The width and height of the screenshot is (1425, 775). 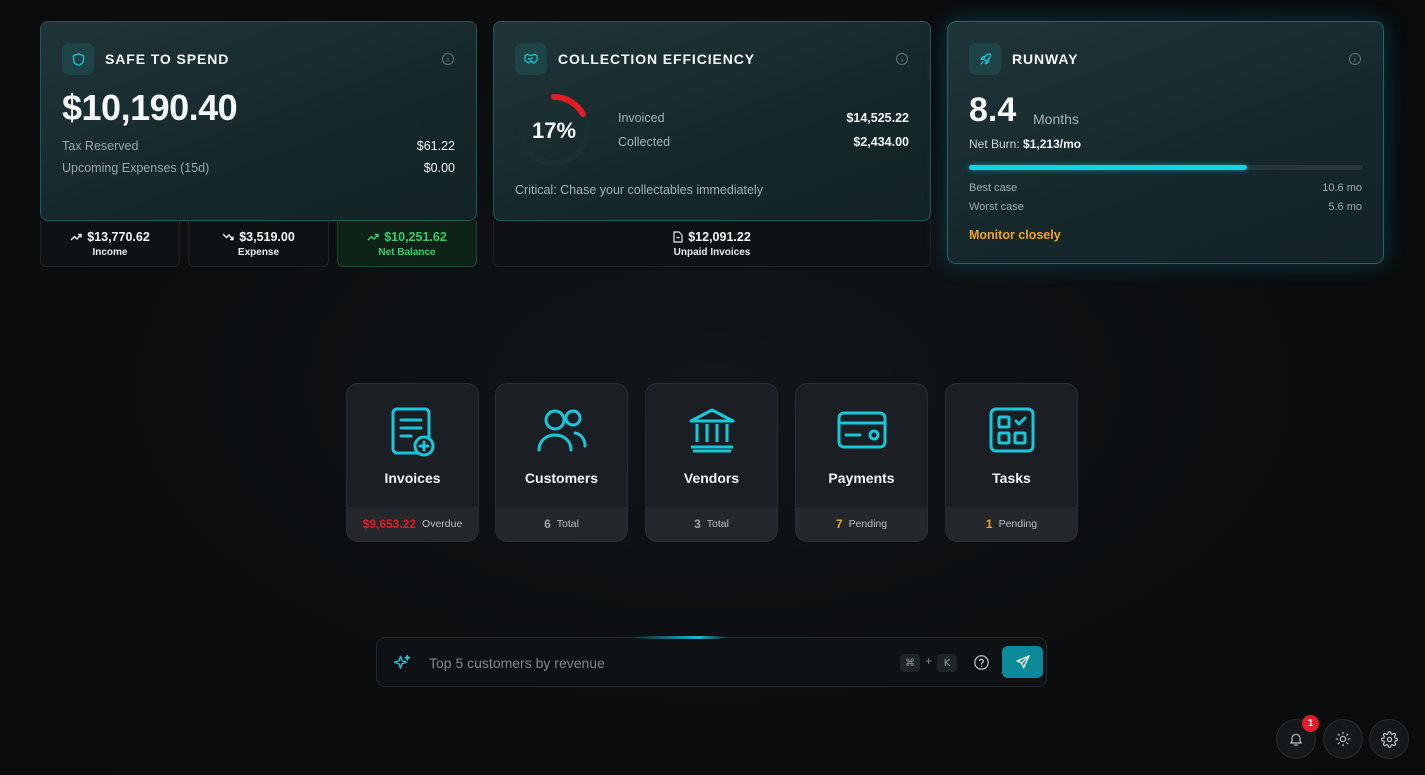 What do you see at coordinates (763, 142) in the screenshot?
I see `collected-row: Collected $2,434.00` at bounding box center [763, 142].